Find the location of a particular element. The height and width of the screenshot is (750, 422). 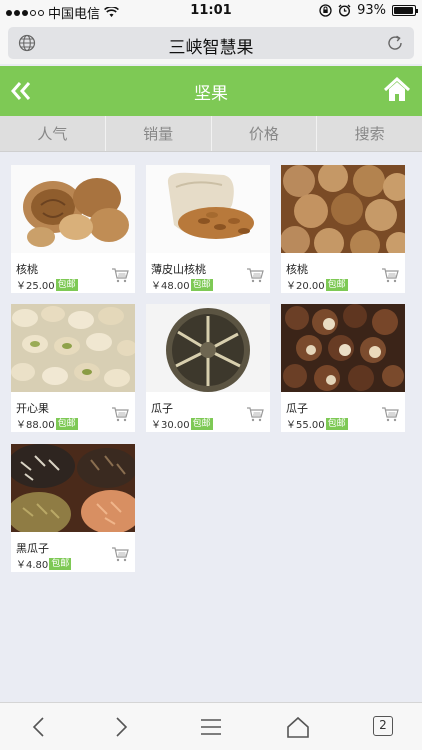

price-row: ￥88.00 包邮 is located at coordinates (47, 423).